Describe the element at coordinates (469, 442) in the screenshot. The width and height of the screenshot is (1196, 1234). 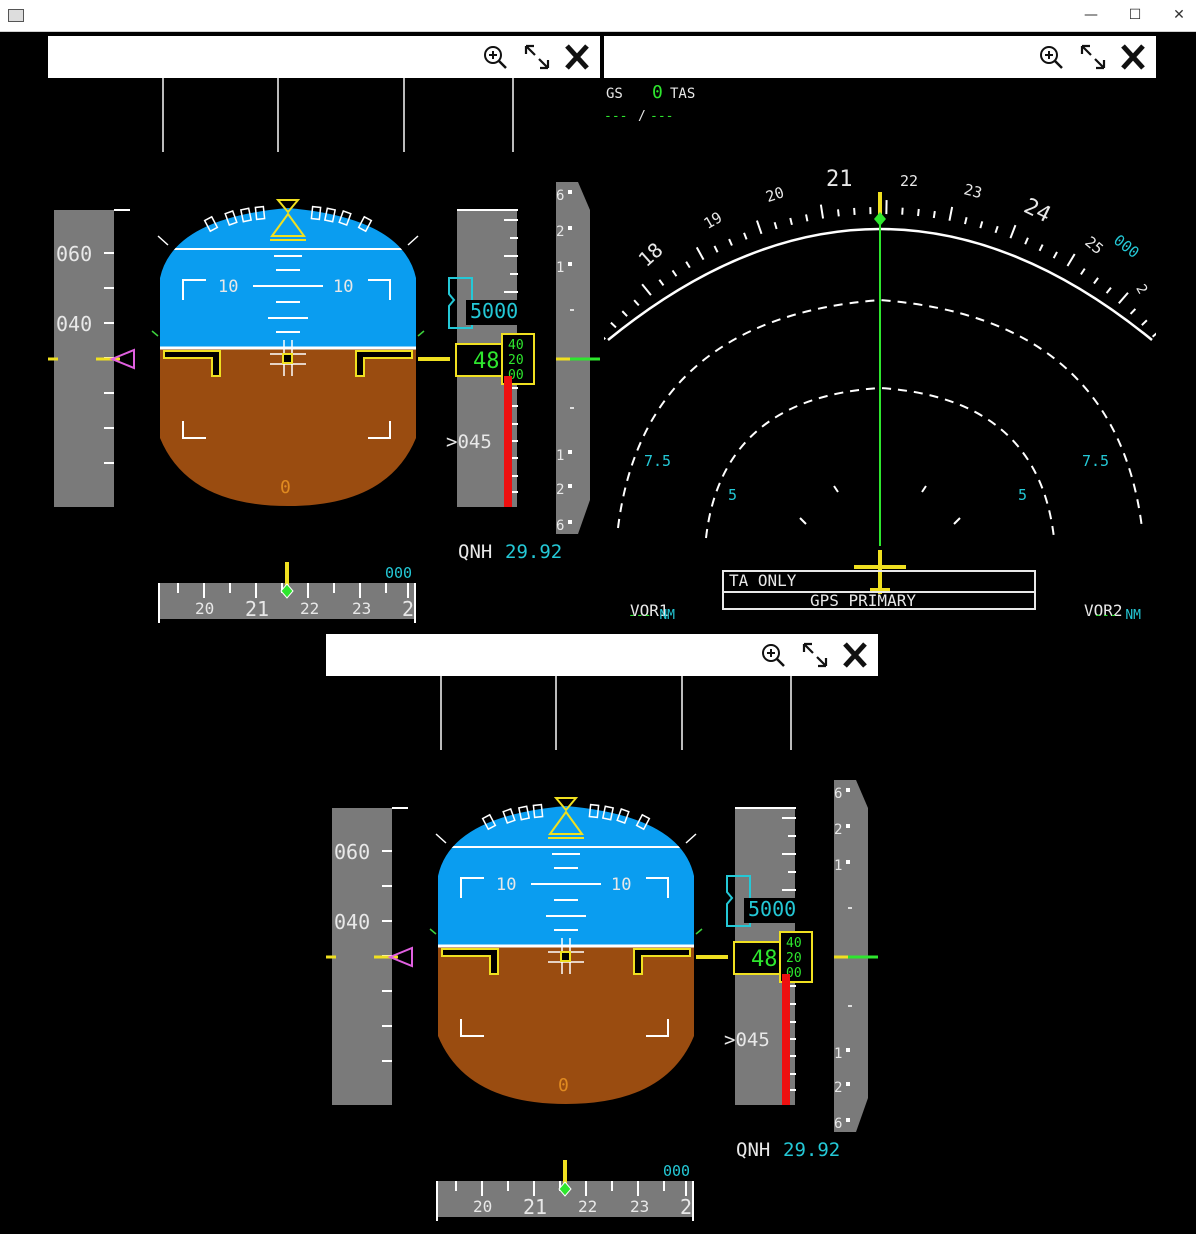
I see `altitude-label-045: >045` at that location.